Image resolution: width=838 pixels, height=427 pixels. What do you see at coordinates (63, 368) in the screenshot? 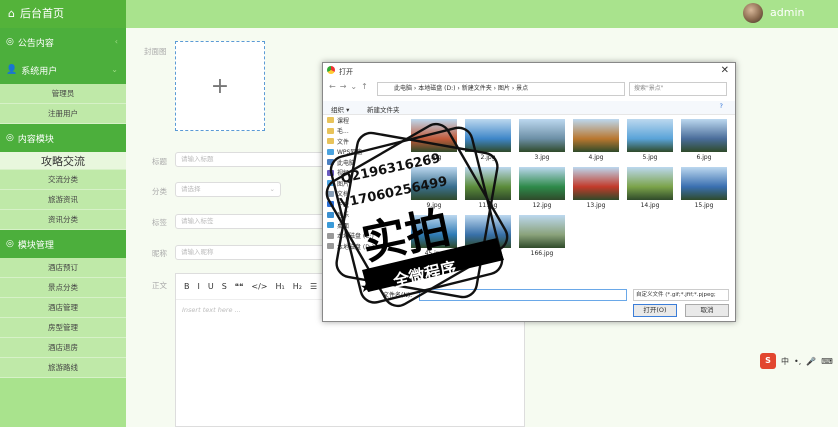
I see `sidebar-item-routes: 旅游路线` at bounding box center [63, 368].